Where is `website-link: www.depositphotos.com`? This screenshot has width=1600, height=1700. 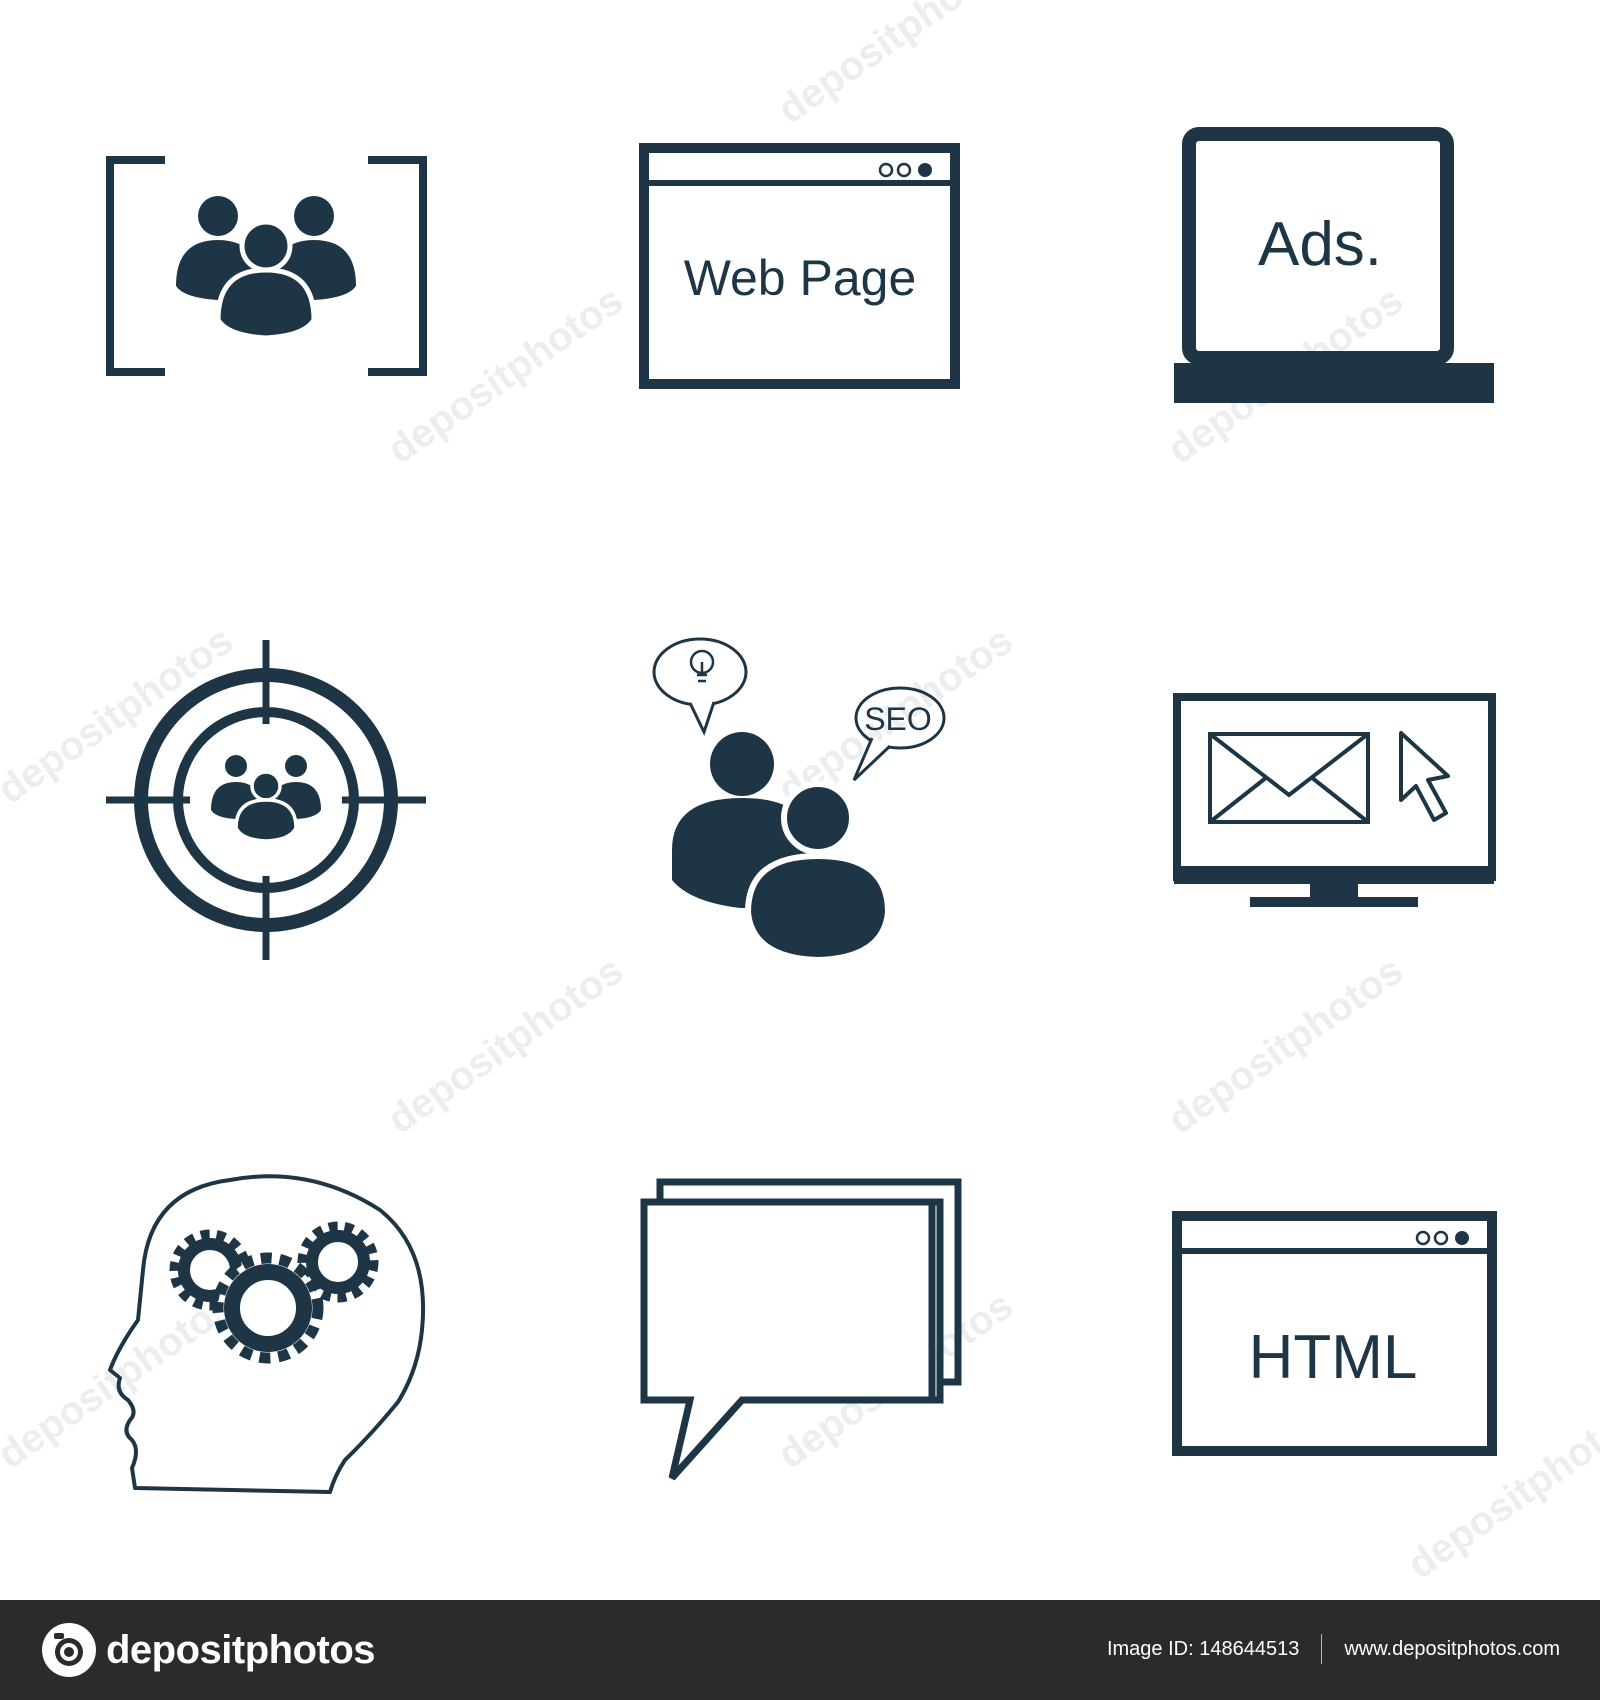 website-link: www.depositphotos.com is located at coordinates (1452, 1649).